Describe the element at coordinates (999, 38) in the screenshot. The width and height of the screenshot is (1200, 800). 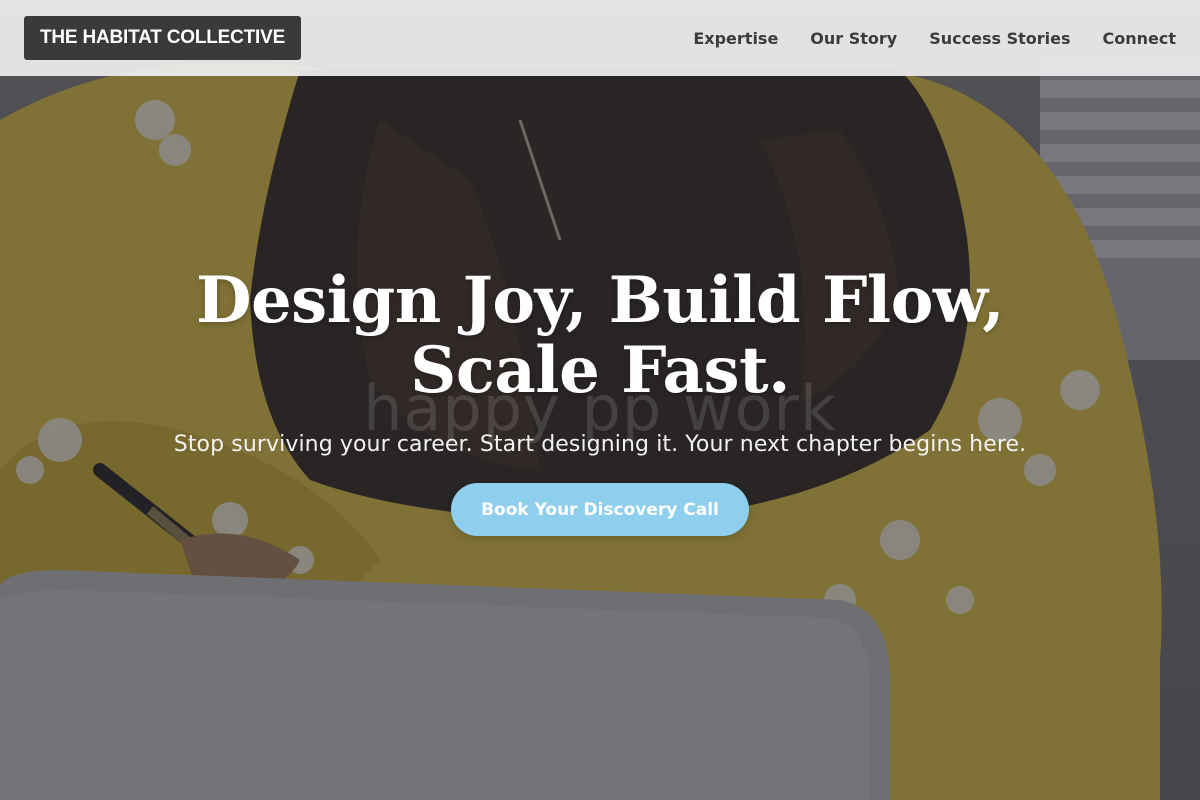
I see `nav-link-success-stories: Success Stories` at that location.